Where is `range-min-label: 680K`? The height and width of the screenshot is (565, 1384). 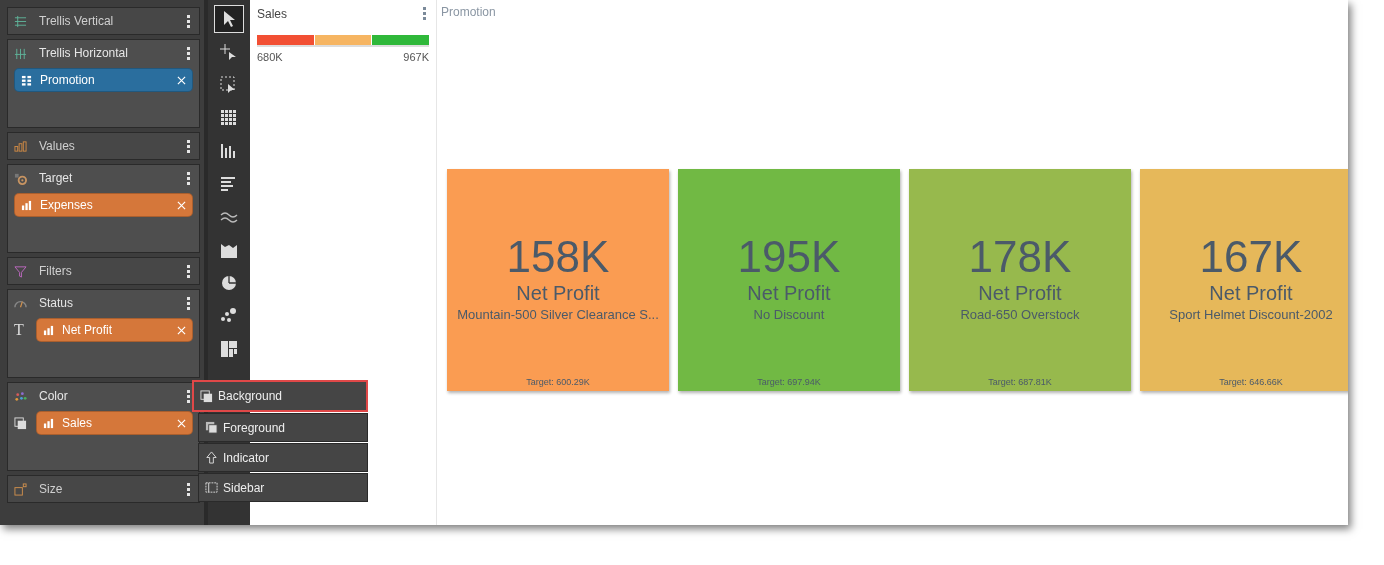
range-min-label: 680K is located at coordinates (270, 57).